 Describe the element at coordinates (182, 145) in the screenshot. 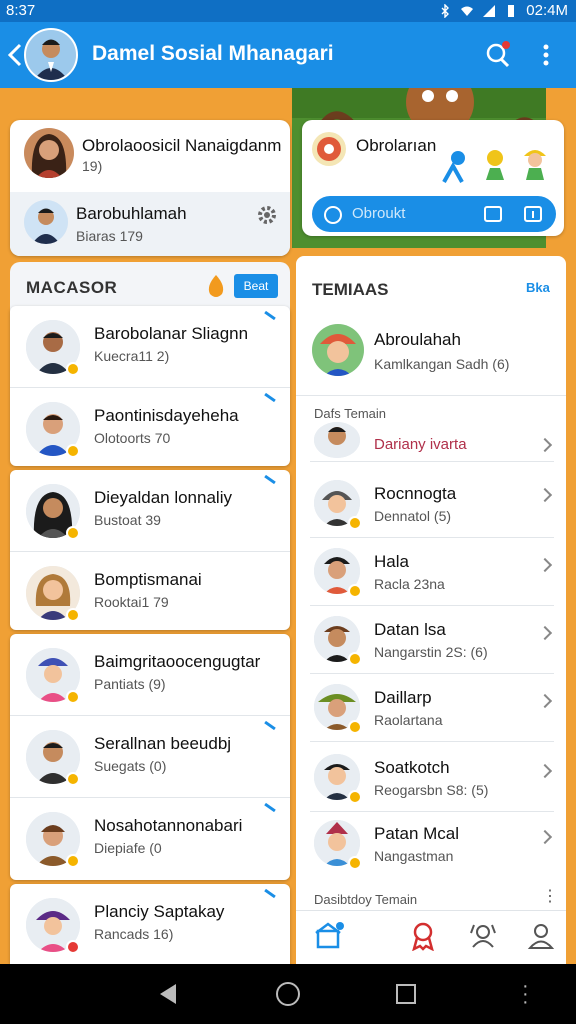

I see `user-name: Obrolaoosicil Nanaigdanm` at that location.